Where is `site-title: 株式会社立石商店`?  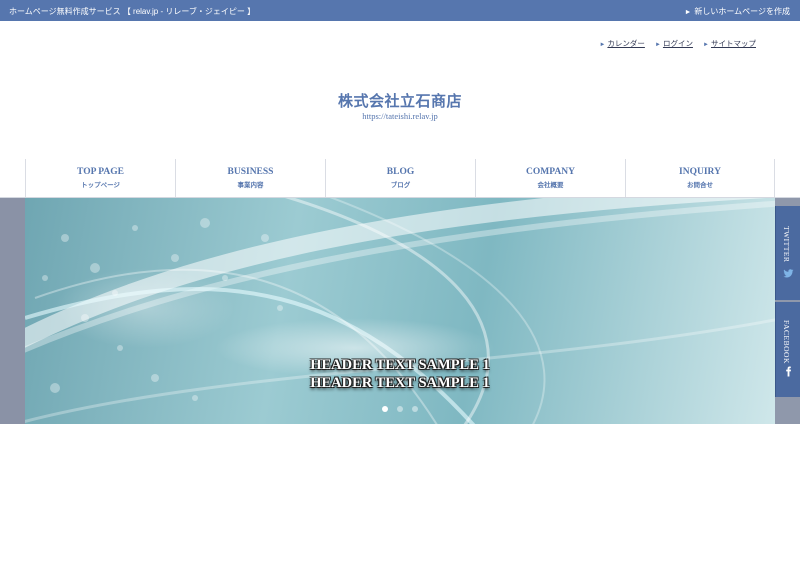 site-title: 株式会社立石商店 is located at coordinates (400, 100).